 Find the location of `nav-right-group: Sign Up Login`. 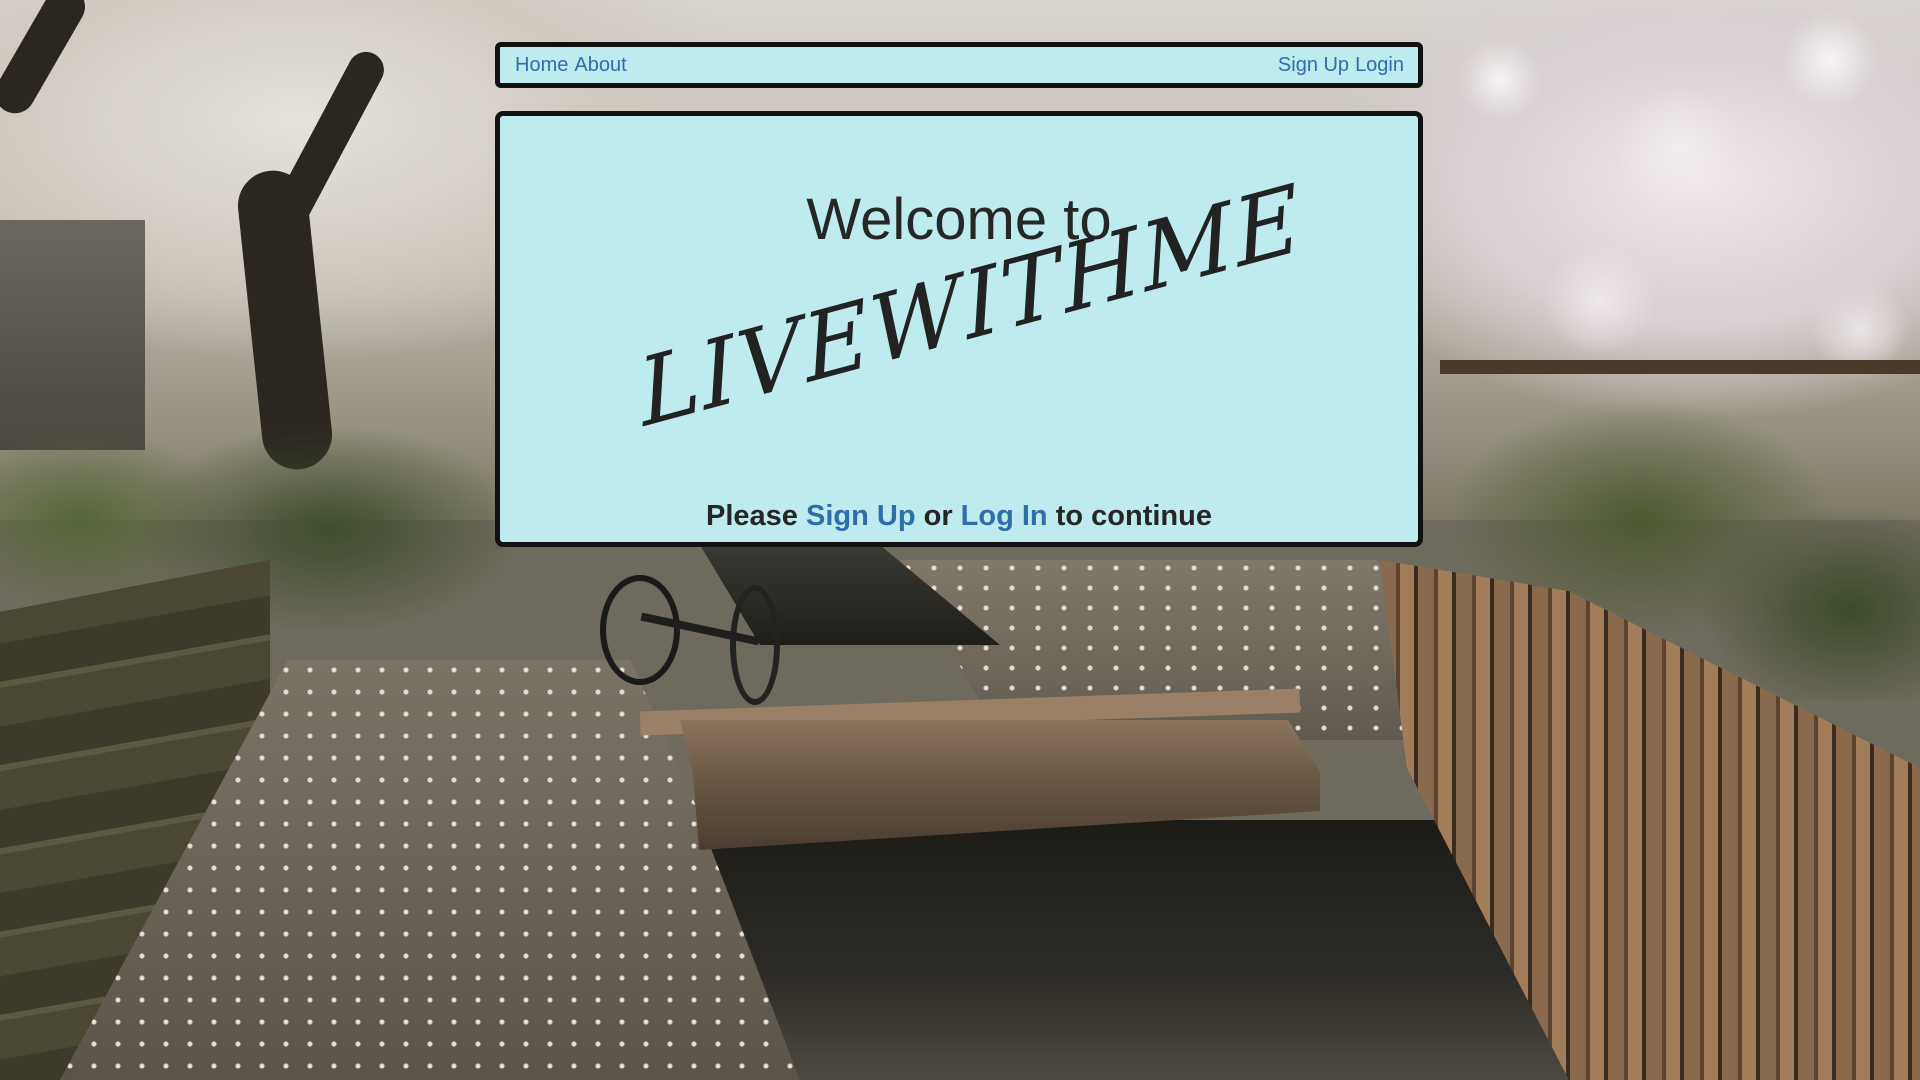

nav-right-group: Sign Up Login is located at coordinates (1341, 65).